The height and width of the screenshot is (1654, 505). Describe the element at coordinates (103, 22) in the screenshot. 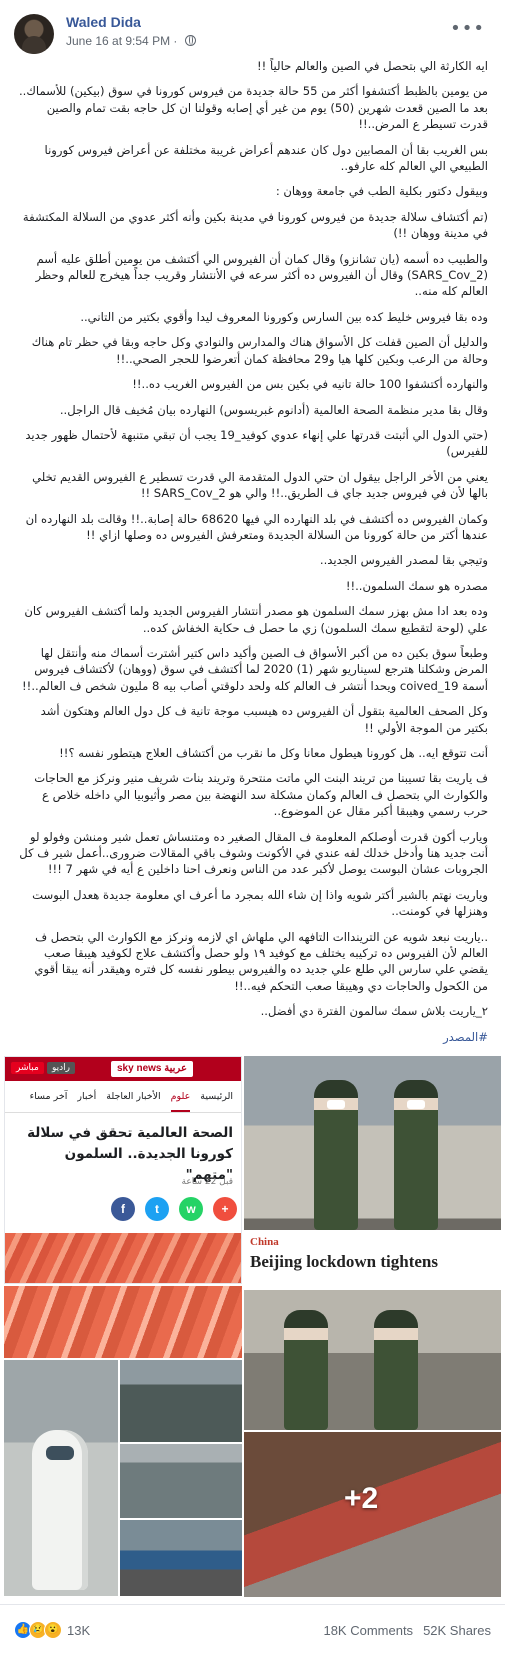

I see `author-name: Waled Dida` at that location.